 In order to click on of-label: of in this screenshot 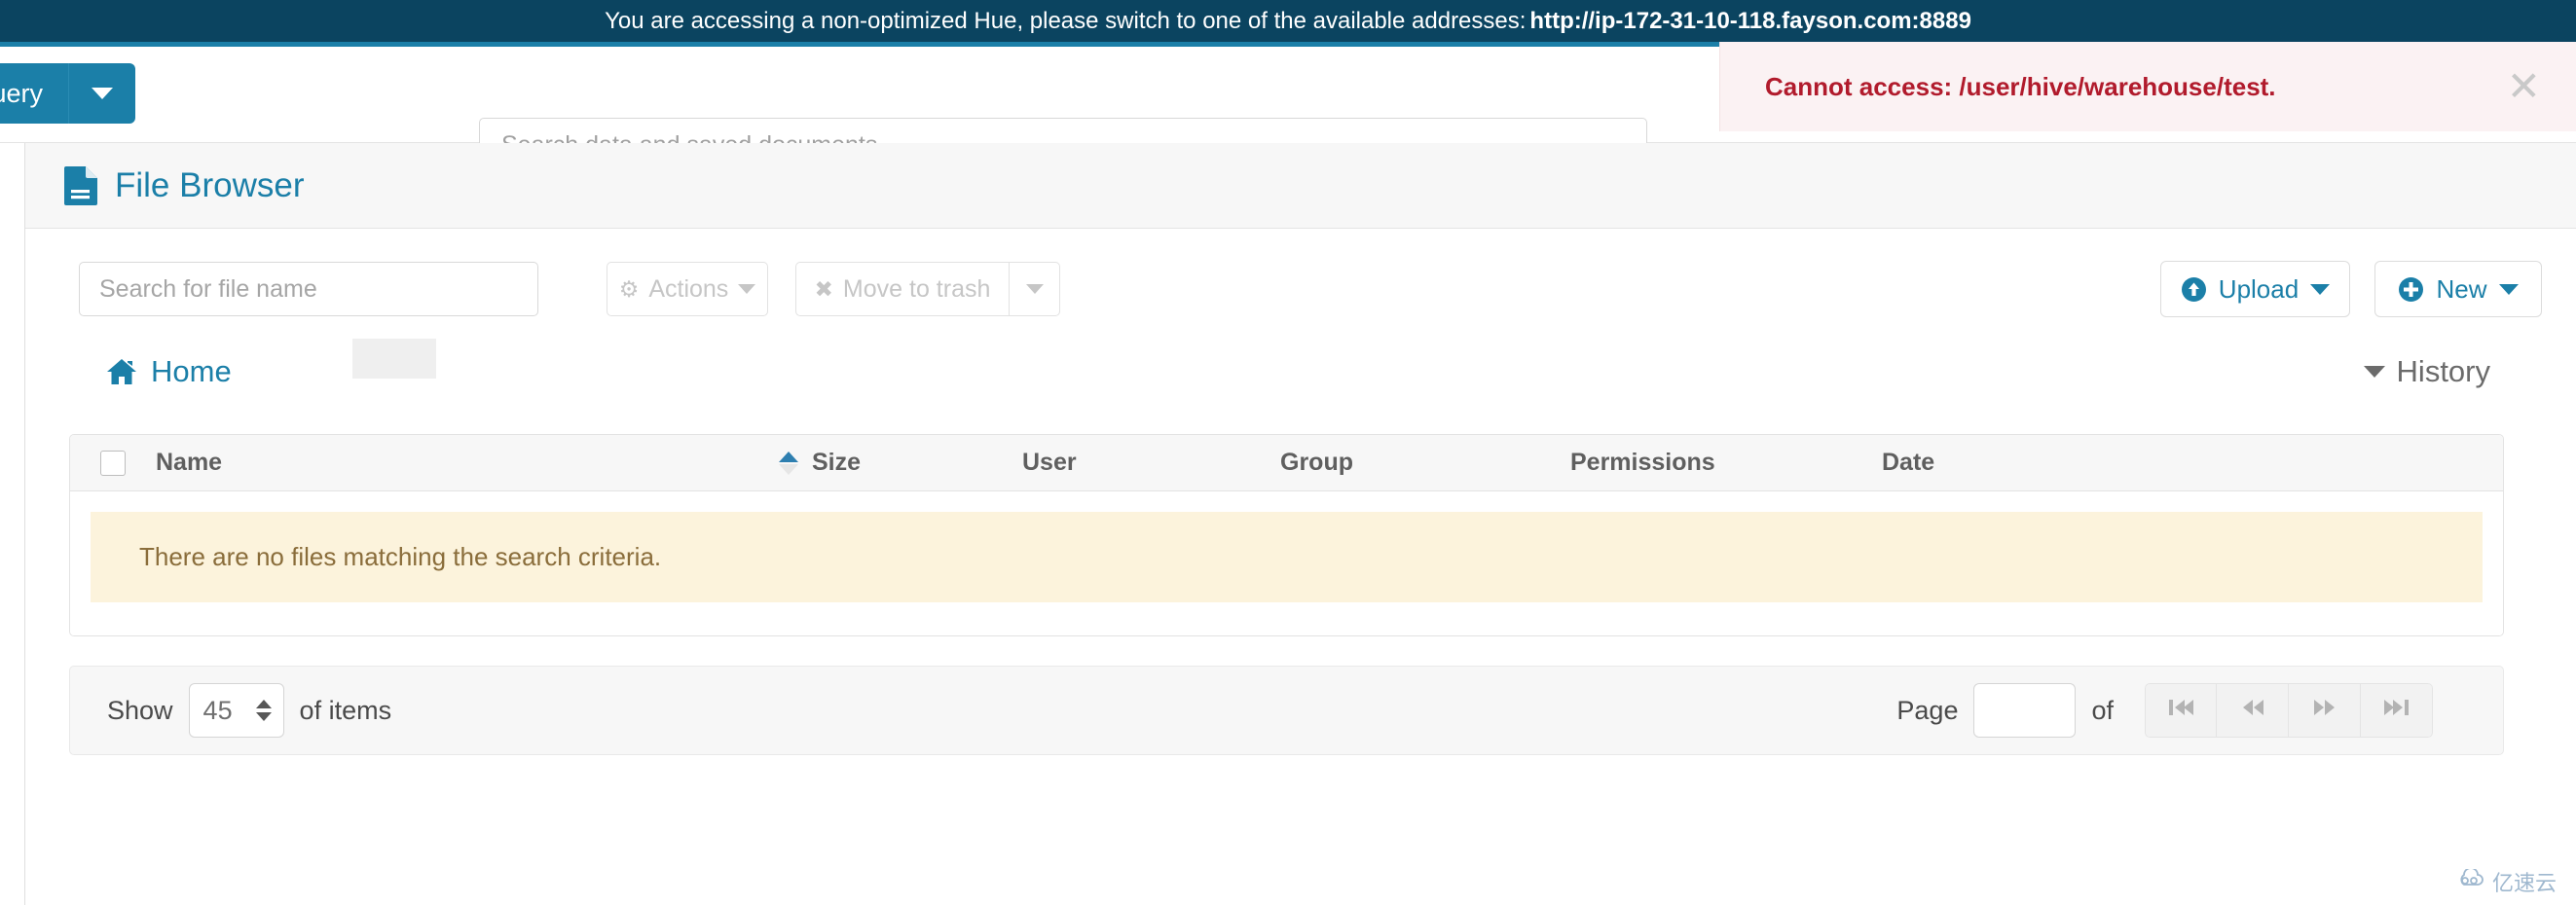, I will do `click(2102, 710)`.